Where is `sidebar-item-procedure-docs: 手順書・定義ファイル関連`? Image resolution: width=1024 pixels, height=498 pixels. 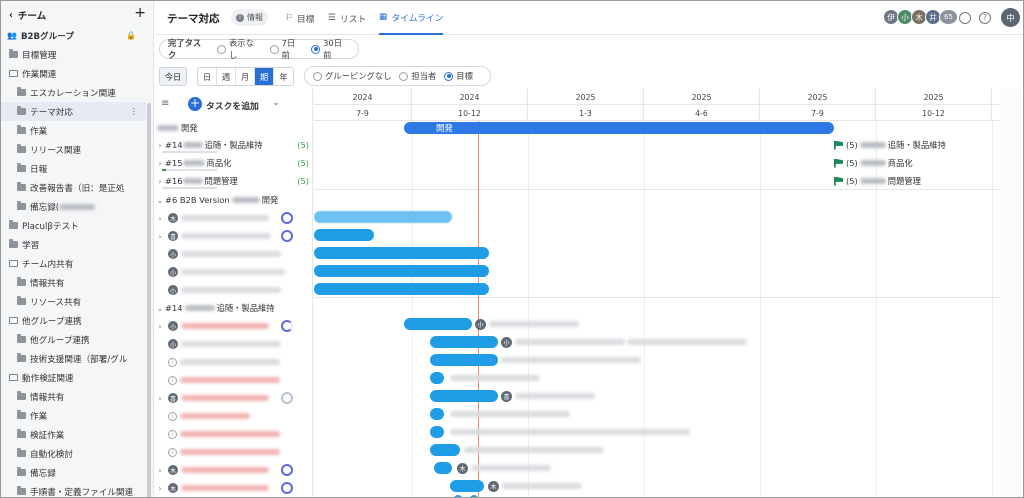
sidebar-item-procedure-docs: 手順書・定義ファイル関連 is located at coordinates (73, 489).